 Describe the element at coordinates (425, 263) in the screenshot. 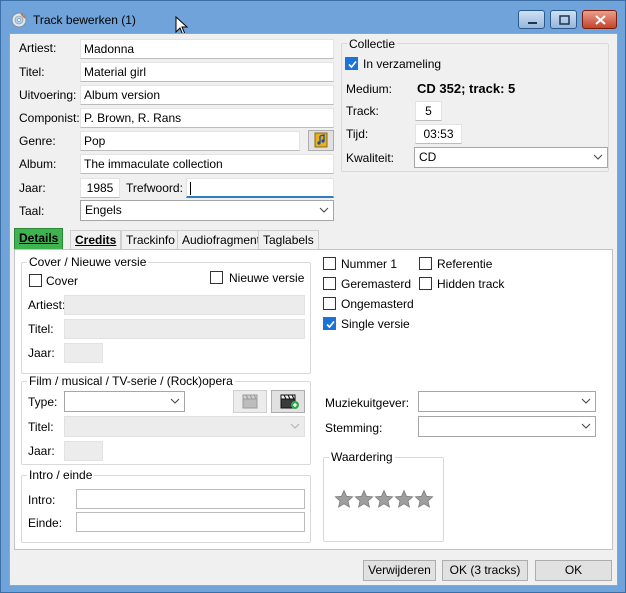

I see `referentie-checkbox` at that location.